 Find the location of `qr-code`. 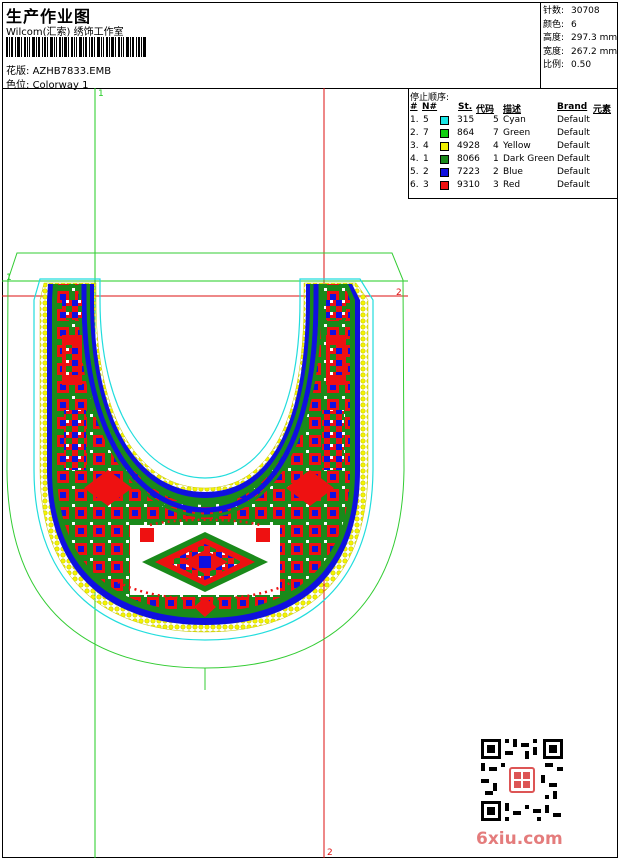

qr-code is located at coordinates (522, 780).